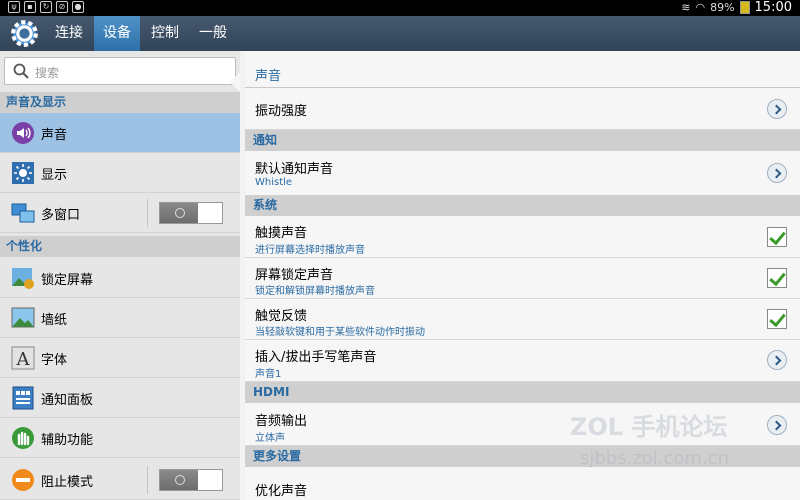 The height and width of the screenshot is (500, 800). Describe the element at coordinates (213, 33) in the screenshot. I see `tab-general: 一般` at that location.